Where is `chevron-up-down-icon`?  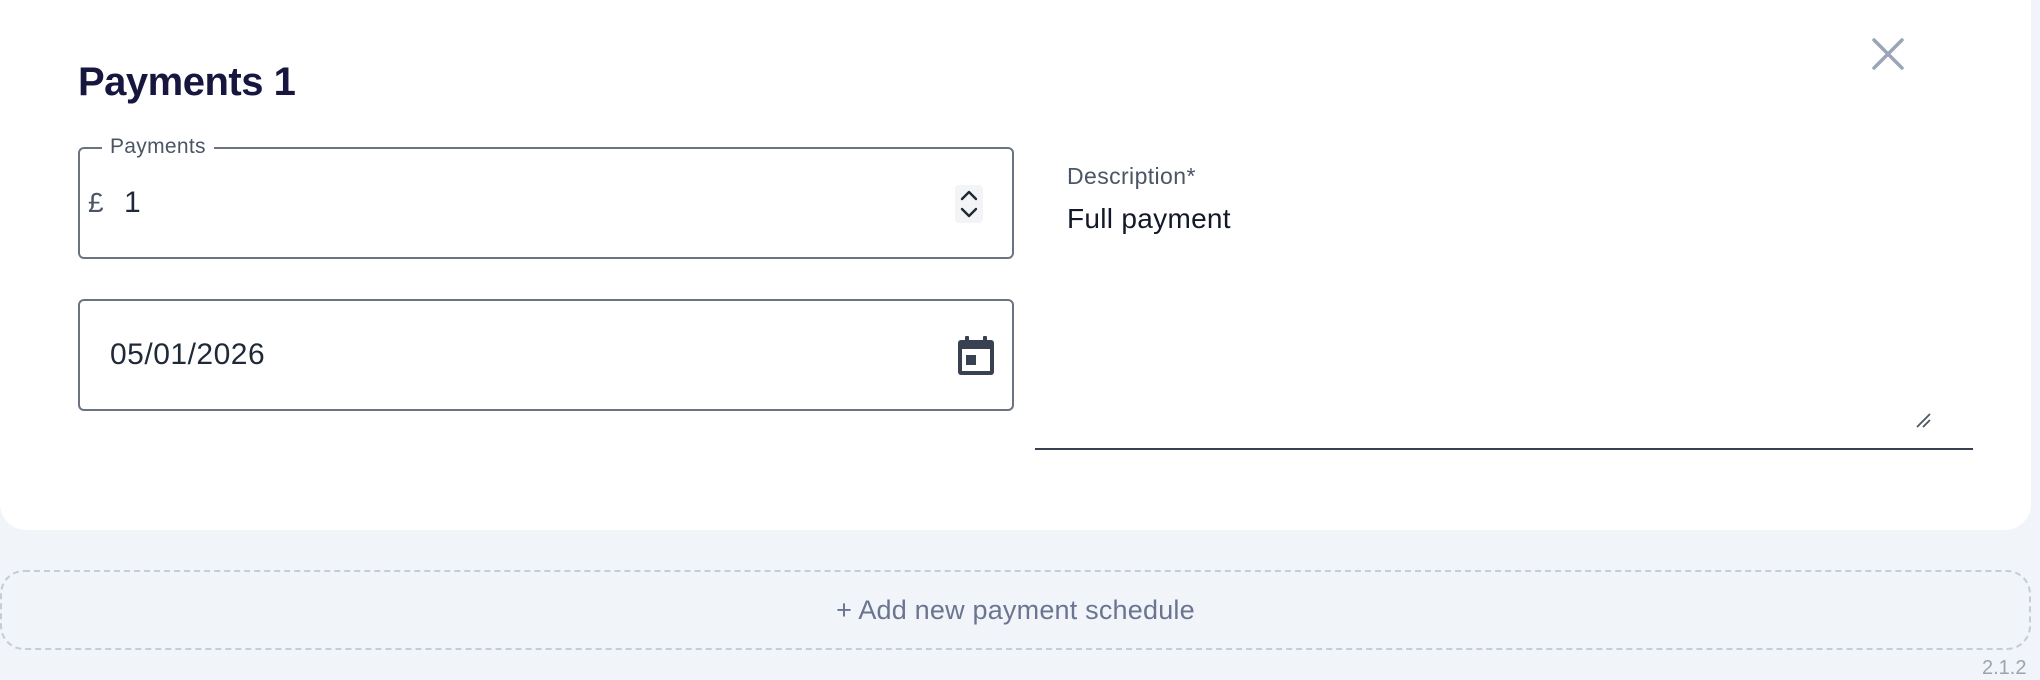
chevron-up-down-icon is located at coordinates (969, 204).